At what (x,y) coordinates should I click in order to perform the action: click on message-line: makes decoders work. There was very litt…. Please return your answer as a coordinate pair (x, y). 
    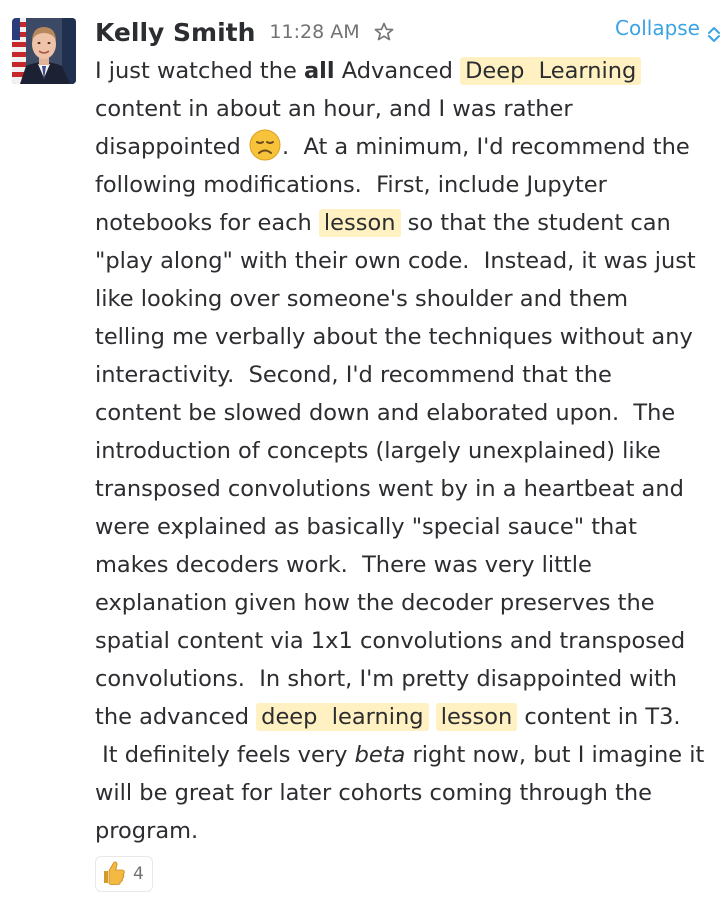
    Looking at the image, I should click on (407, 565).